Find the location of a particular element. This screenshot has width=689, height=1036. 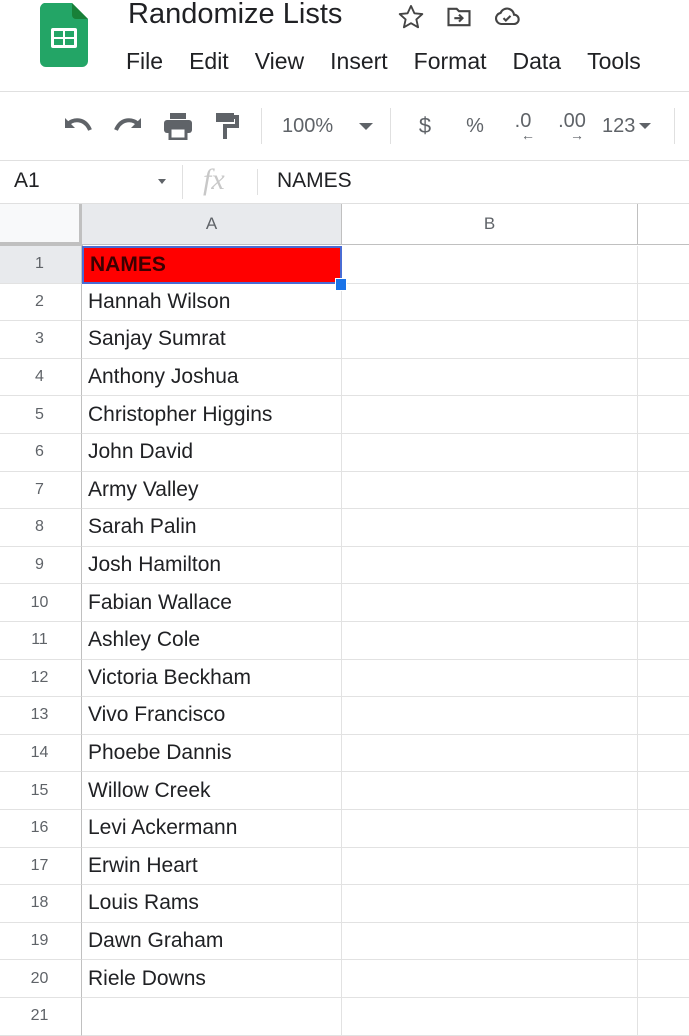

star-icon is located at coordinates (411, 17).